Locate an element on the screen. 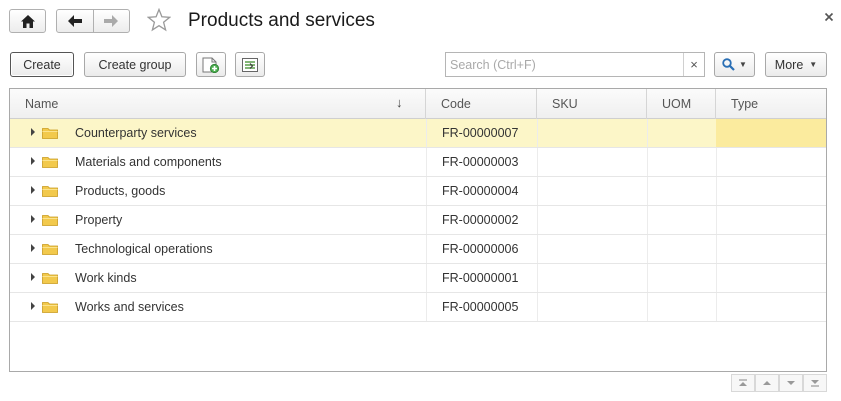 This screenshot has width=841, height=401. scroll-to-top-icon is located at coordinates (743, 382).